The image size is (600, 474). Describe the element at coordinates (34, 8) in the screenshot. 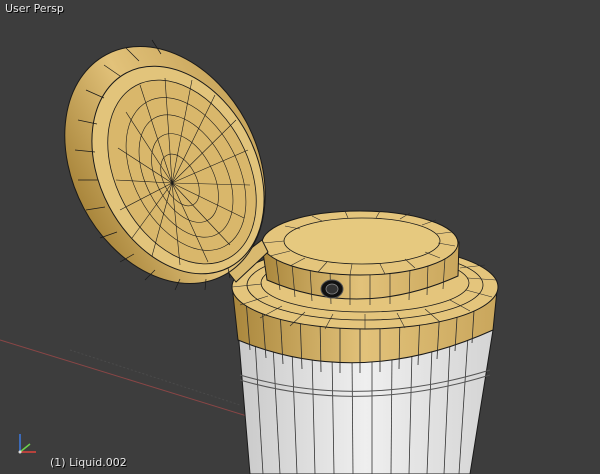

I see `view-mode-label: User Persp` at that location.